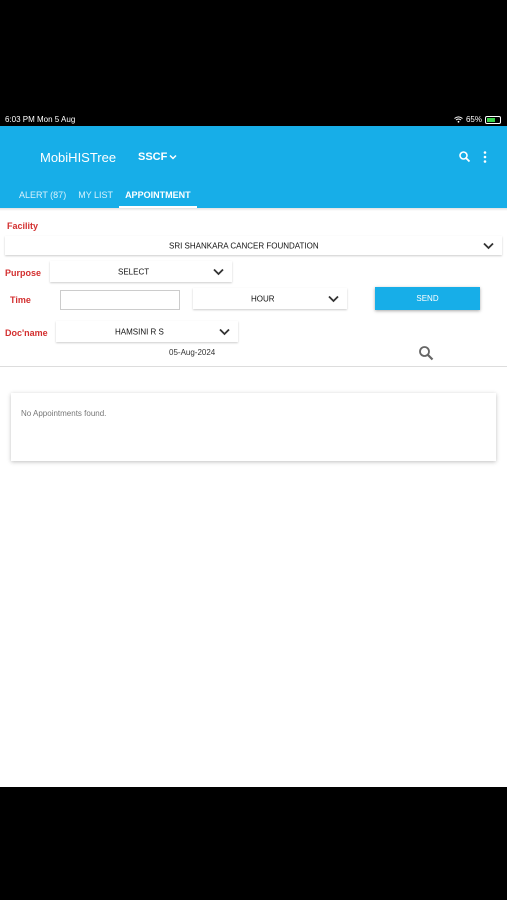 The image size is (507, 900). Describe the element at coordinates (23, 273) in the screenshot. I see `purpose-label: Purpose` at that location.